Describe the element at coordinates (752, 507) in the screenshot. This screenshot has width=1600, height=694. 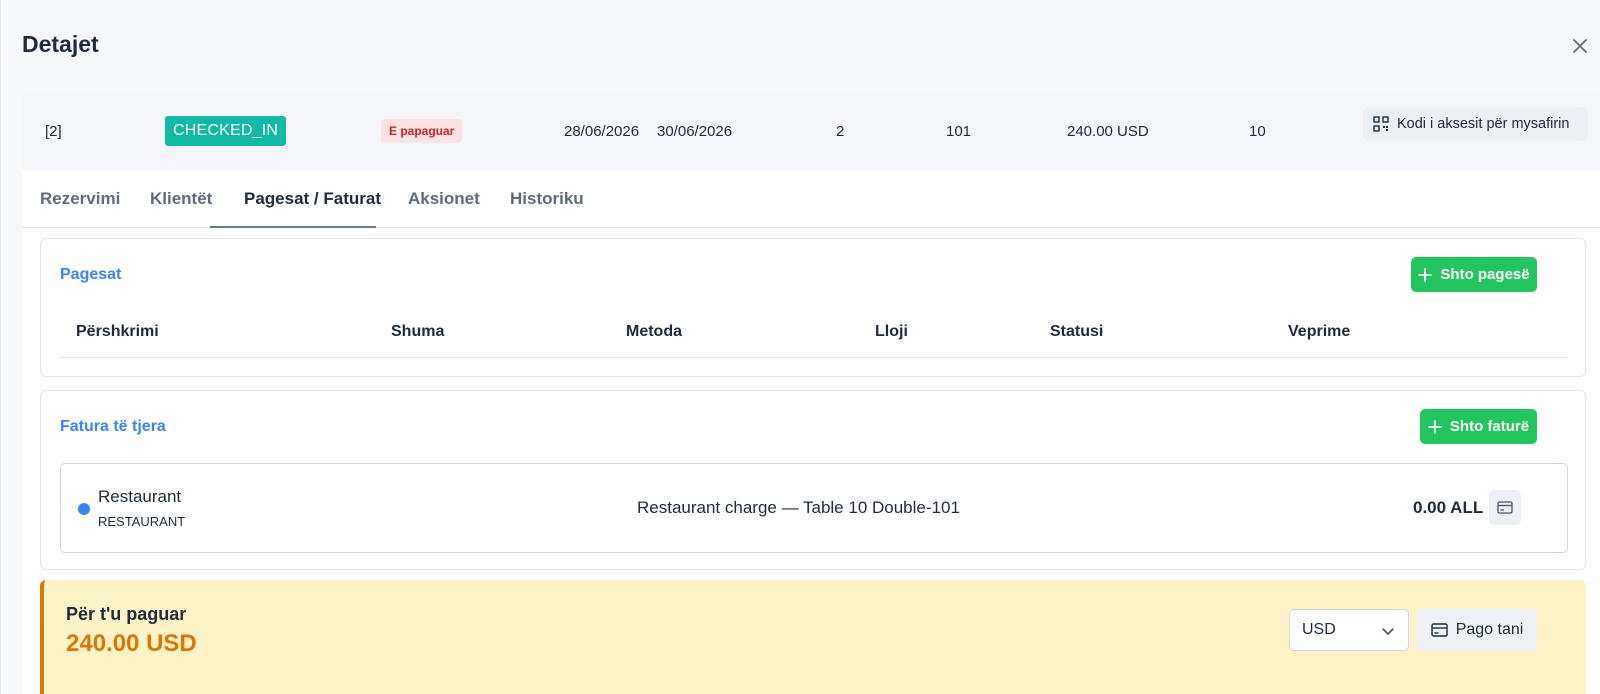
I see `invoice-description: Restaurant charge — Table 10` at that location.